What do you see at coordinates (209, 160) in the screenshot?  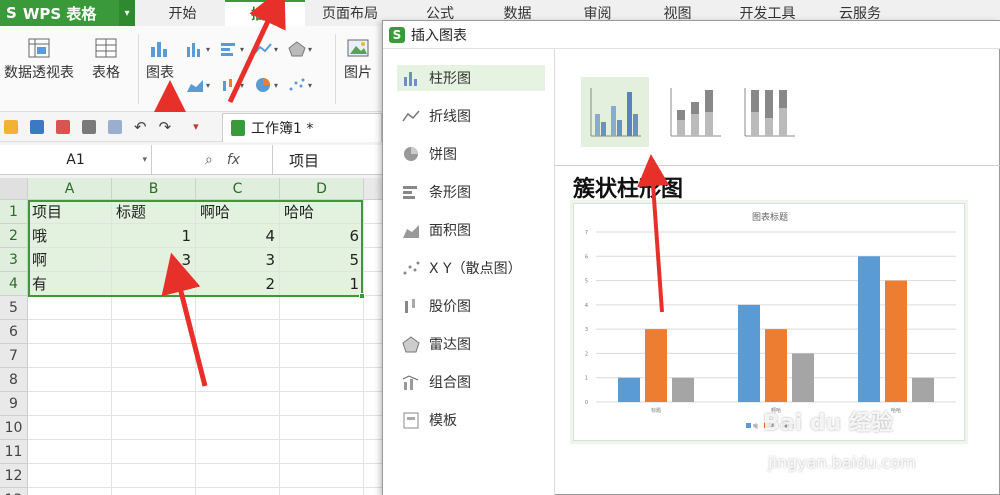 I see `zoom-icon: ⌕` at bounding box center [209, 160].